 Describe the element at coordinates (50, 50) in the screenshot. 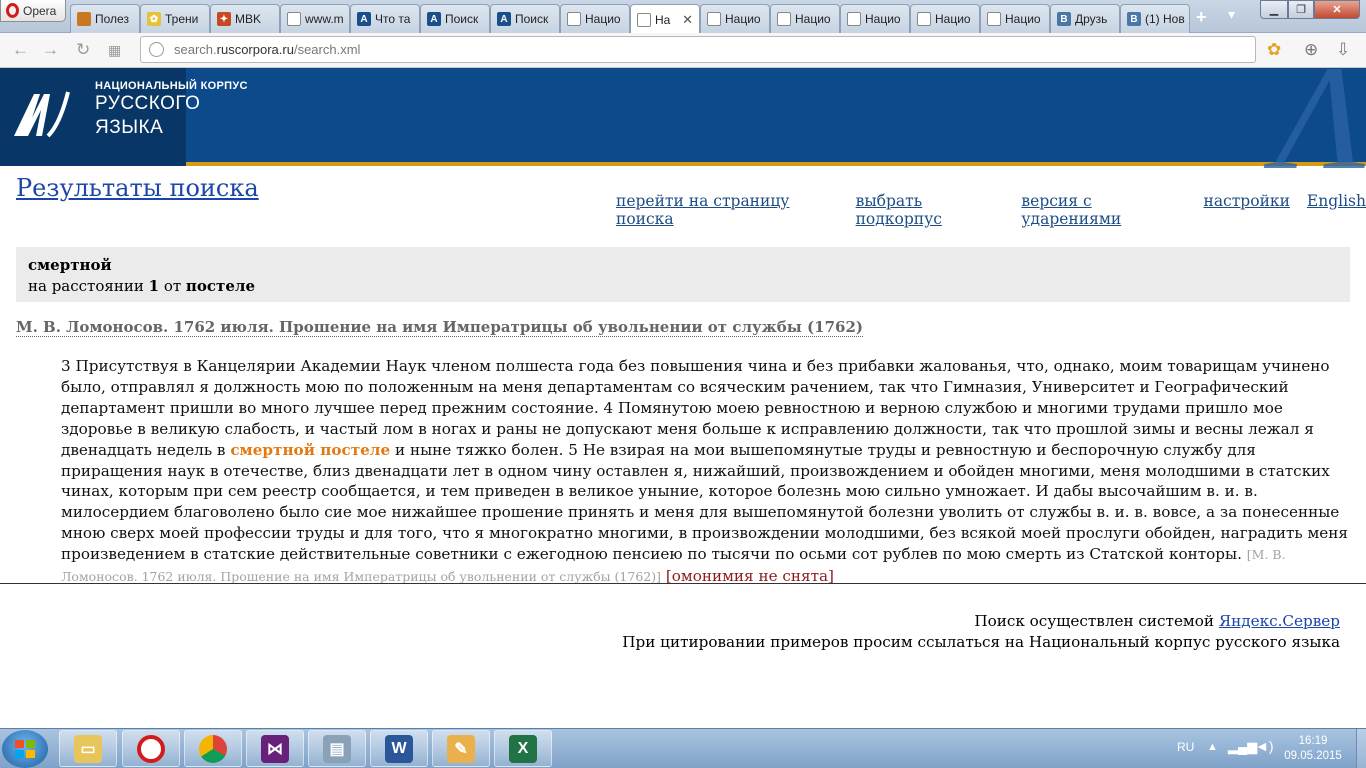

I see `forward-arrow-icon: →` at that location.